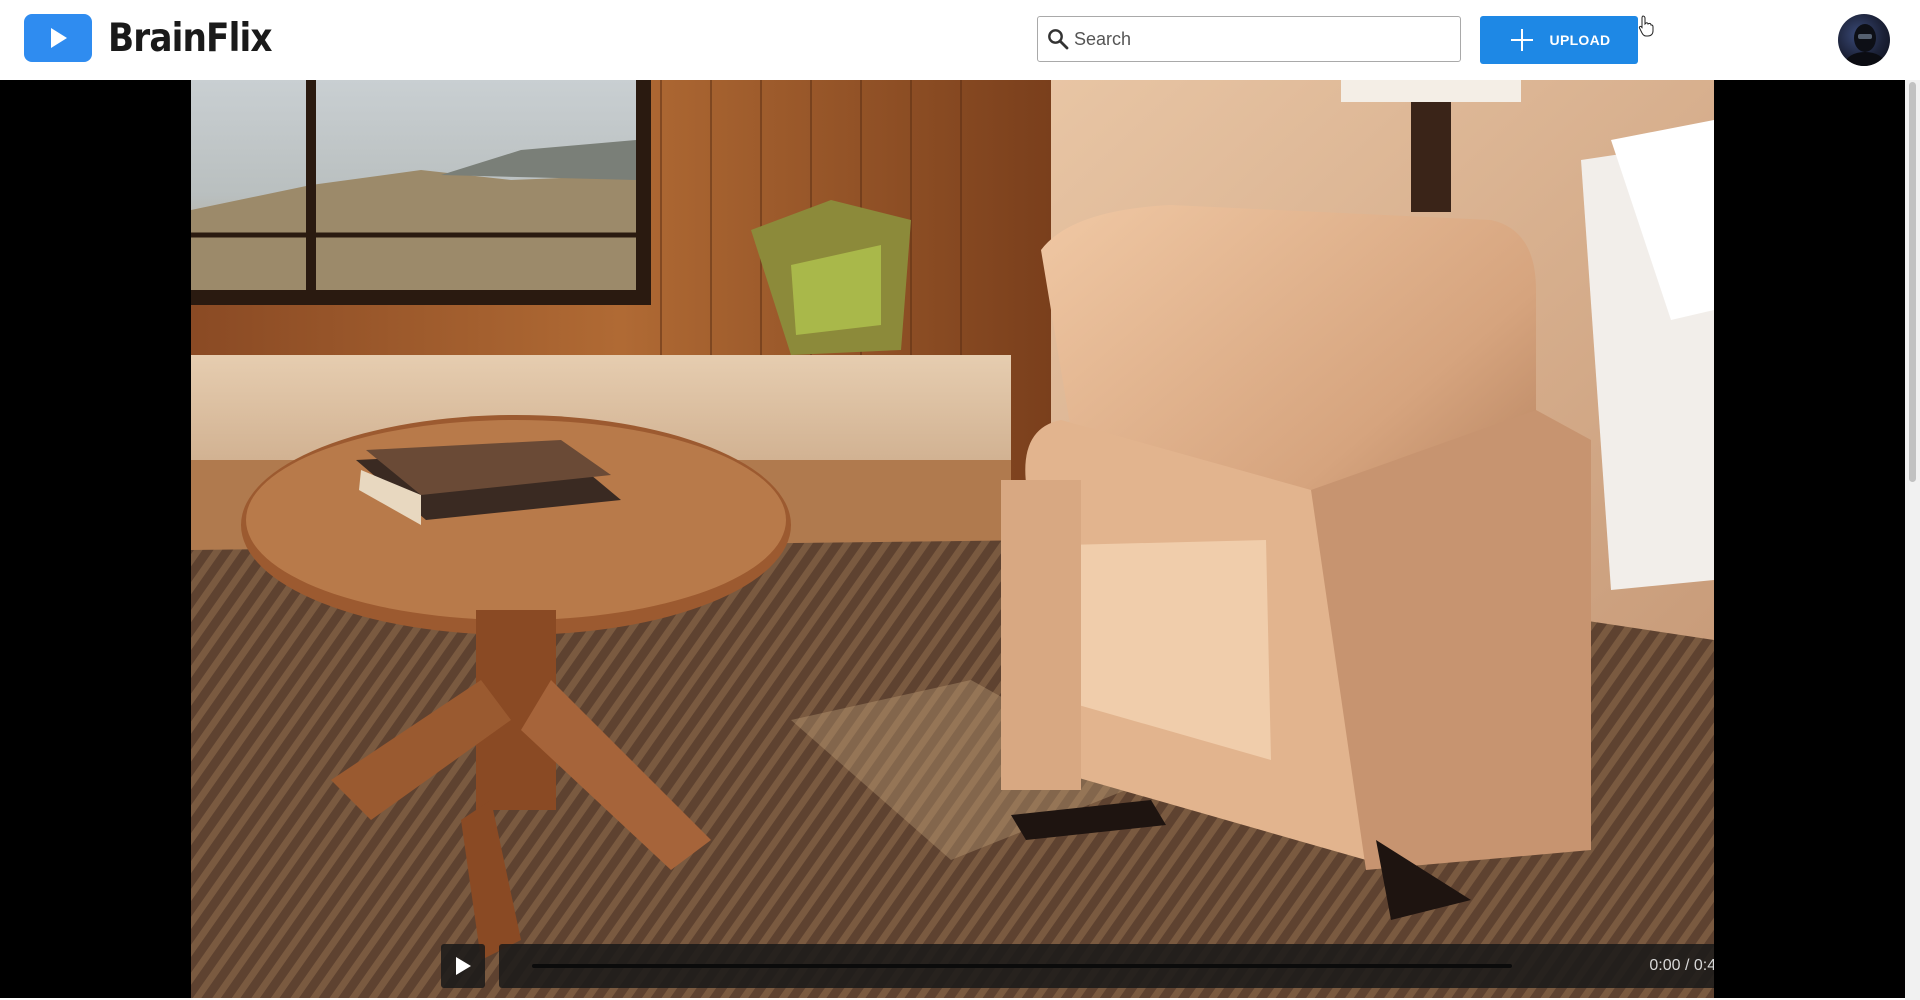 This screenshot has width=1920, height=1000. I want to click on search-icon, so click(1058, 39).